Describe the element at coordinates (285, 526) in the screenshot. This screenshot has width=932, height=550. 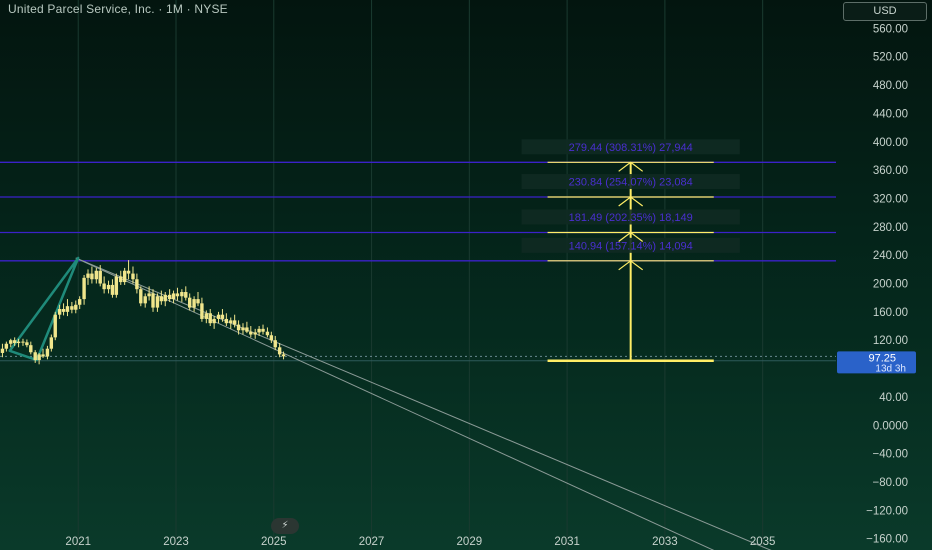
I see `flash-icon: ⚡` at that location.